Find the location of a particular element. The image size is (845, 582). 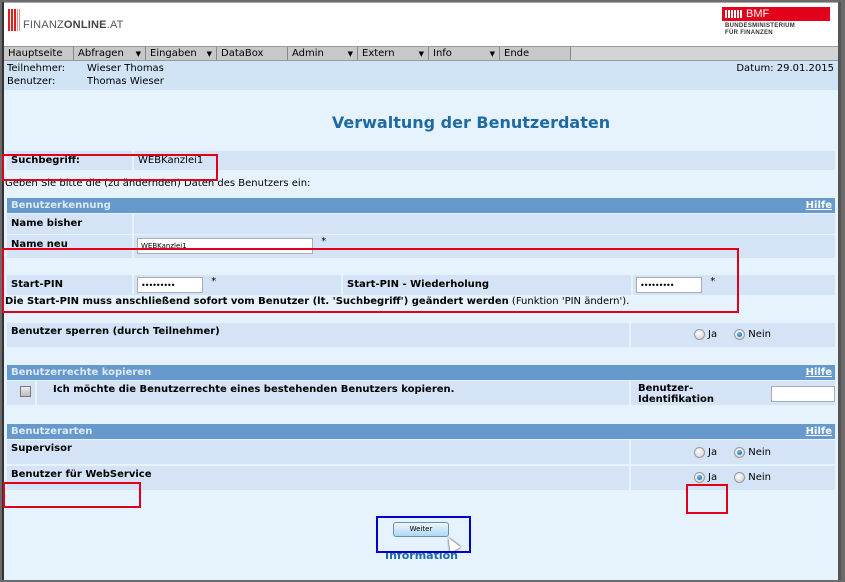

search-row: Suchbegriff: WEBKanzlei1 is located at coordinates (421, 160).